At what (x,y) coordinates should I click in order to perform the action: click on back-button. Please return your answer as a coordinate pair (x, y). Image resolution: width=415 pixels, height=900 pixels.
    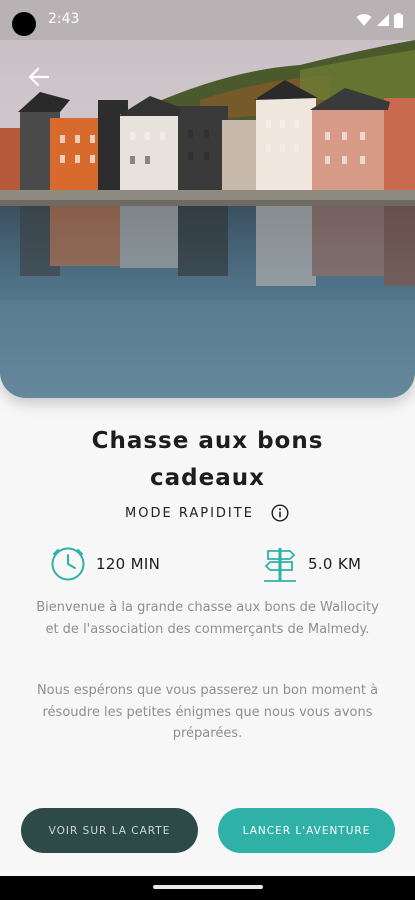
    Looking at the image, I should click on (39, 77).